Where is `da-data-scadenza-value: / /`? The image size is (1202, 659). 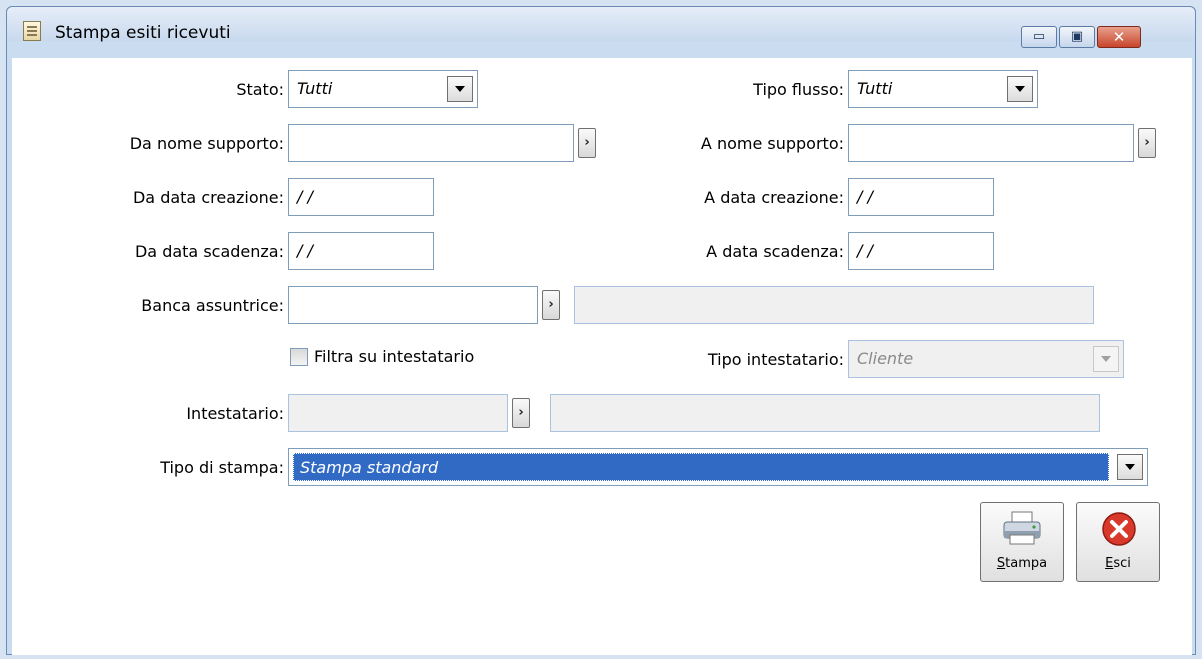
da-data-scadenza-value: / / is located at coordinates (305, 250).